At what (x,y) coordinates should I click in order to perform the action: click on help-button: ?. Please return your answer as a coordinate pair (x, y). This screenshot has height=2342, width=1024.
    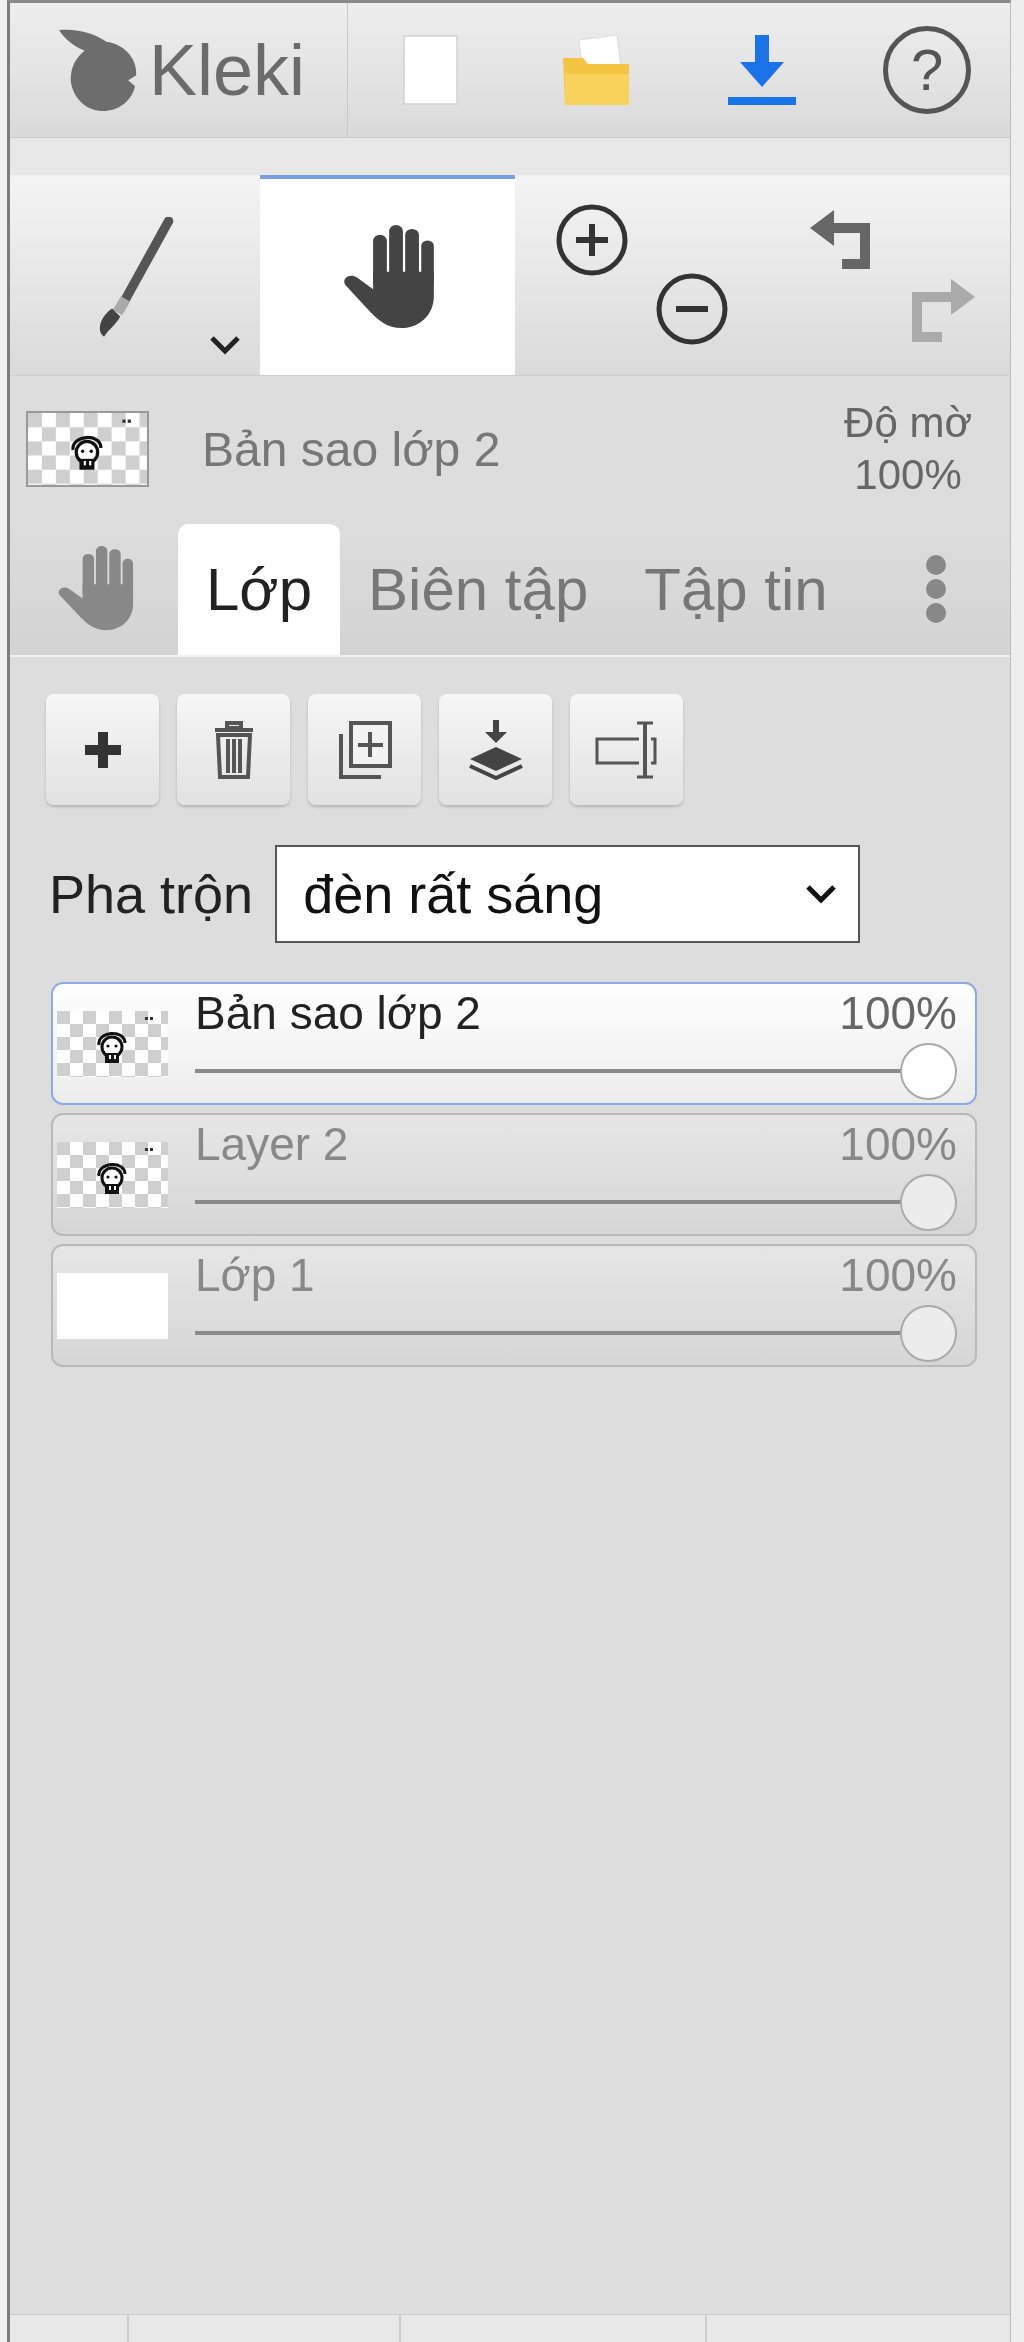
    Looking at the image, I should click on (927, 70).